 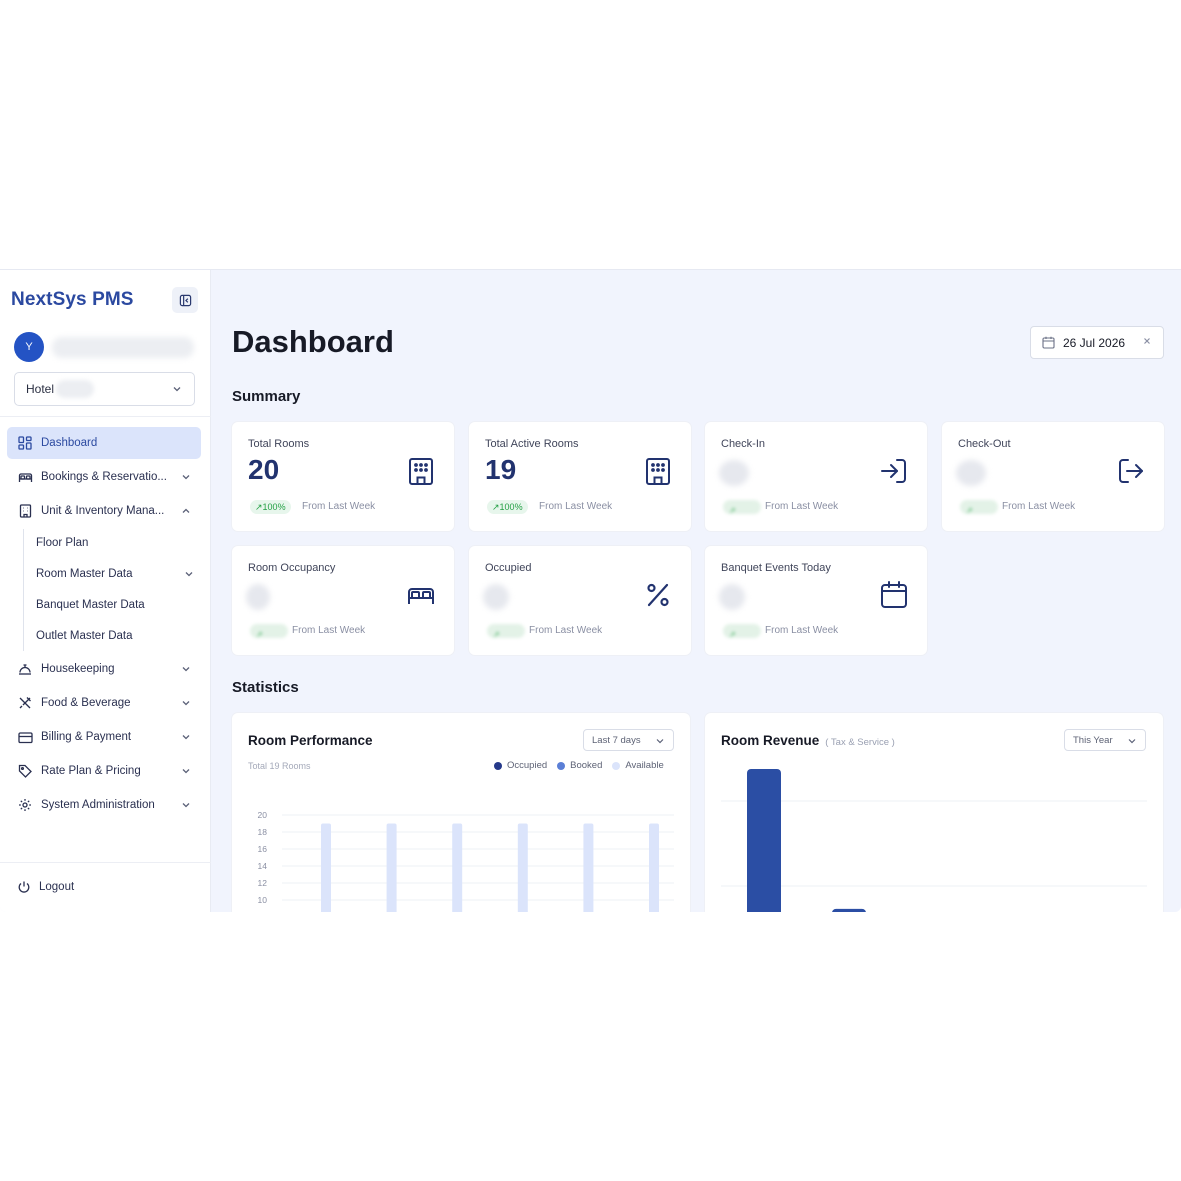 What do you see at coordinates (98, 805) in the screenshot?
I see `sidebar-item-label: System Administration` at bounding box center [98, 805].